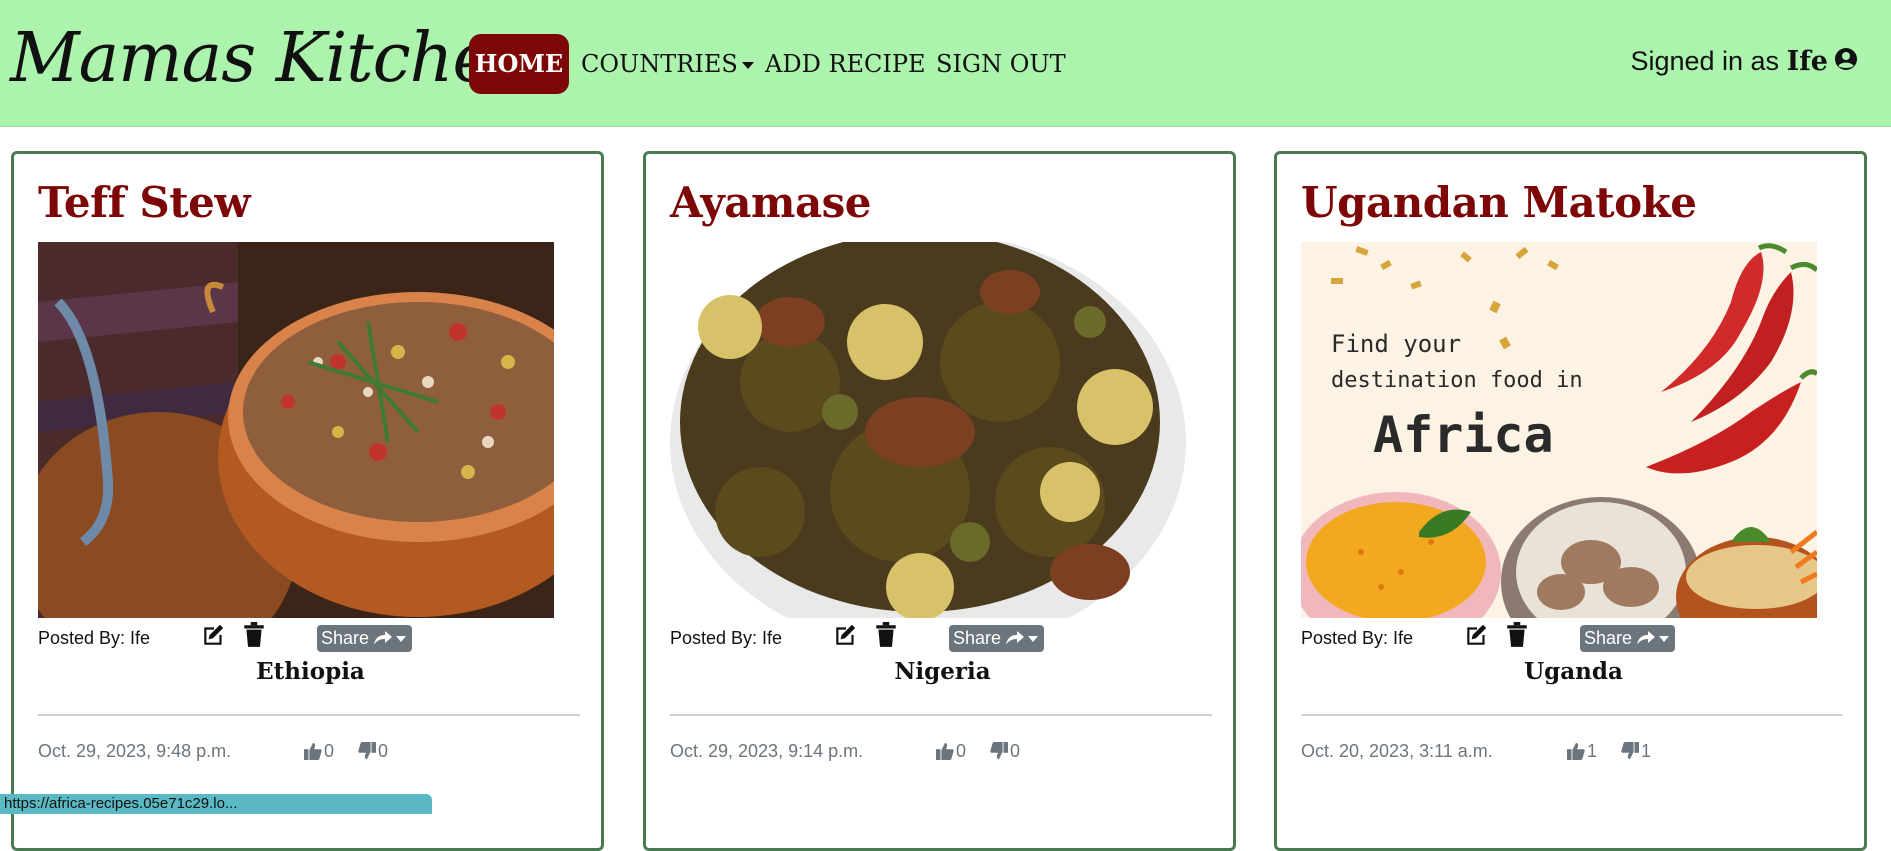  I want to click on banner-line-1: Find your, so click(1396, 344).